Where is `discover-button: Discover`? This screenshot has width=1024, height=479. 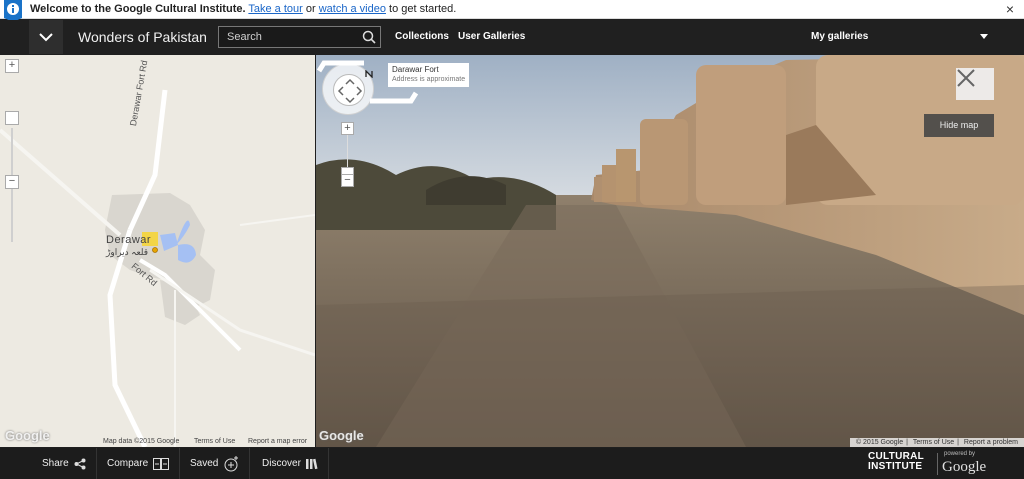 discover-button: Discover is located at coordinates (290, 463).